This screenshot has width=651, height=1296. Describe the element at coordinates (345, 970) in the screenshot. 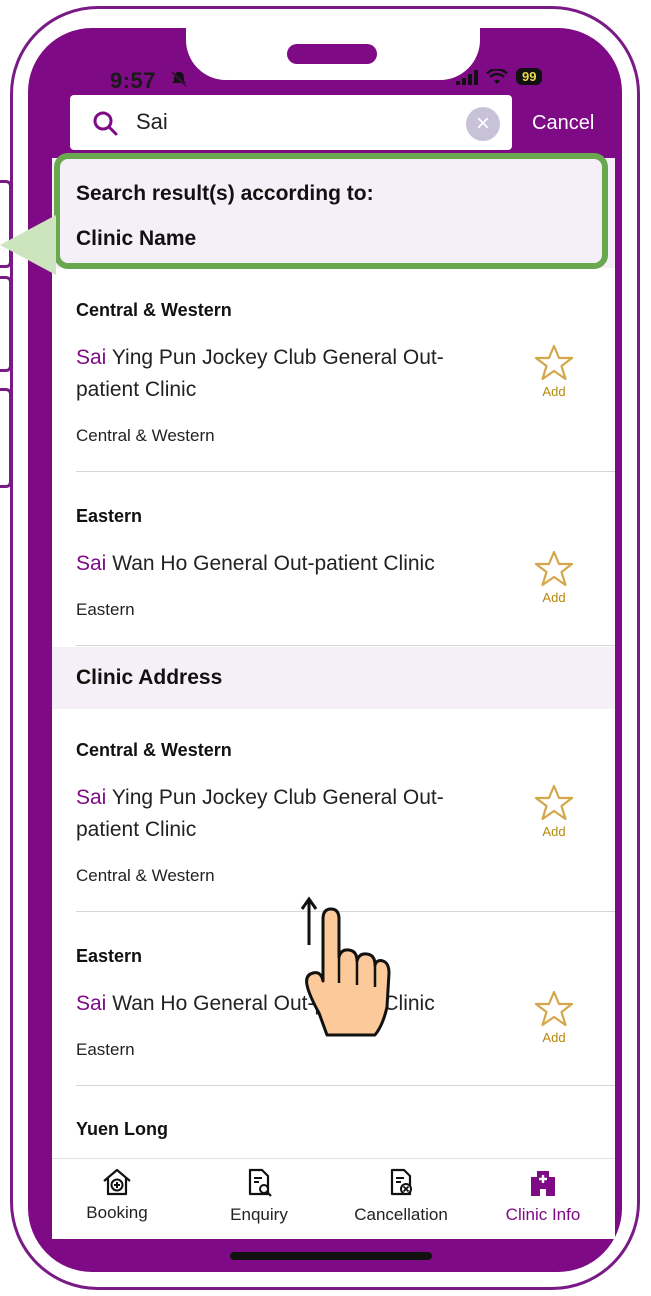

I see `swipe-up-gesture-icon` at that location.